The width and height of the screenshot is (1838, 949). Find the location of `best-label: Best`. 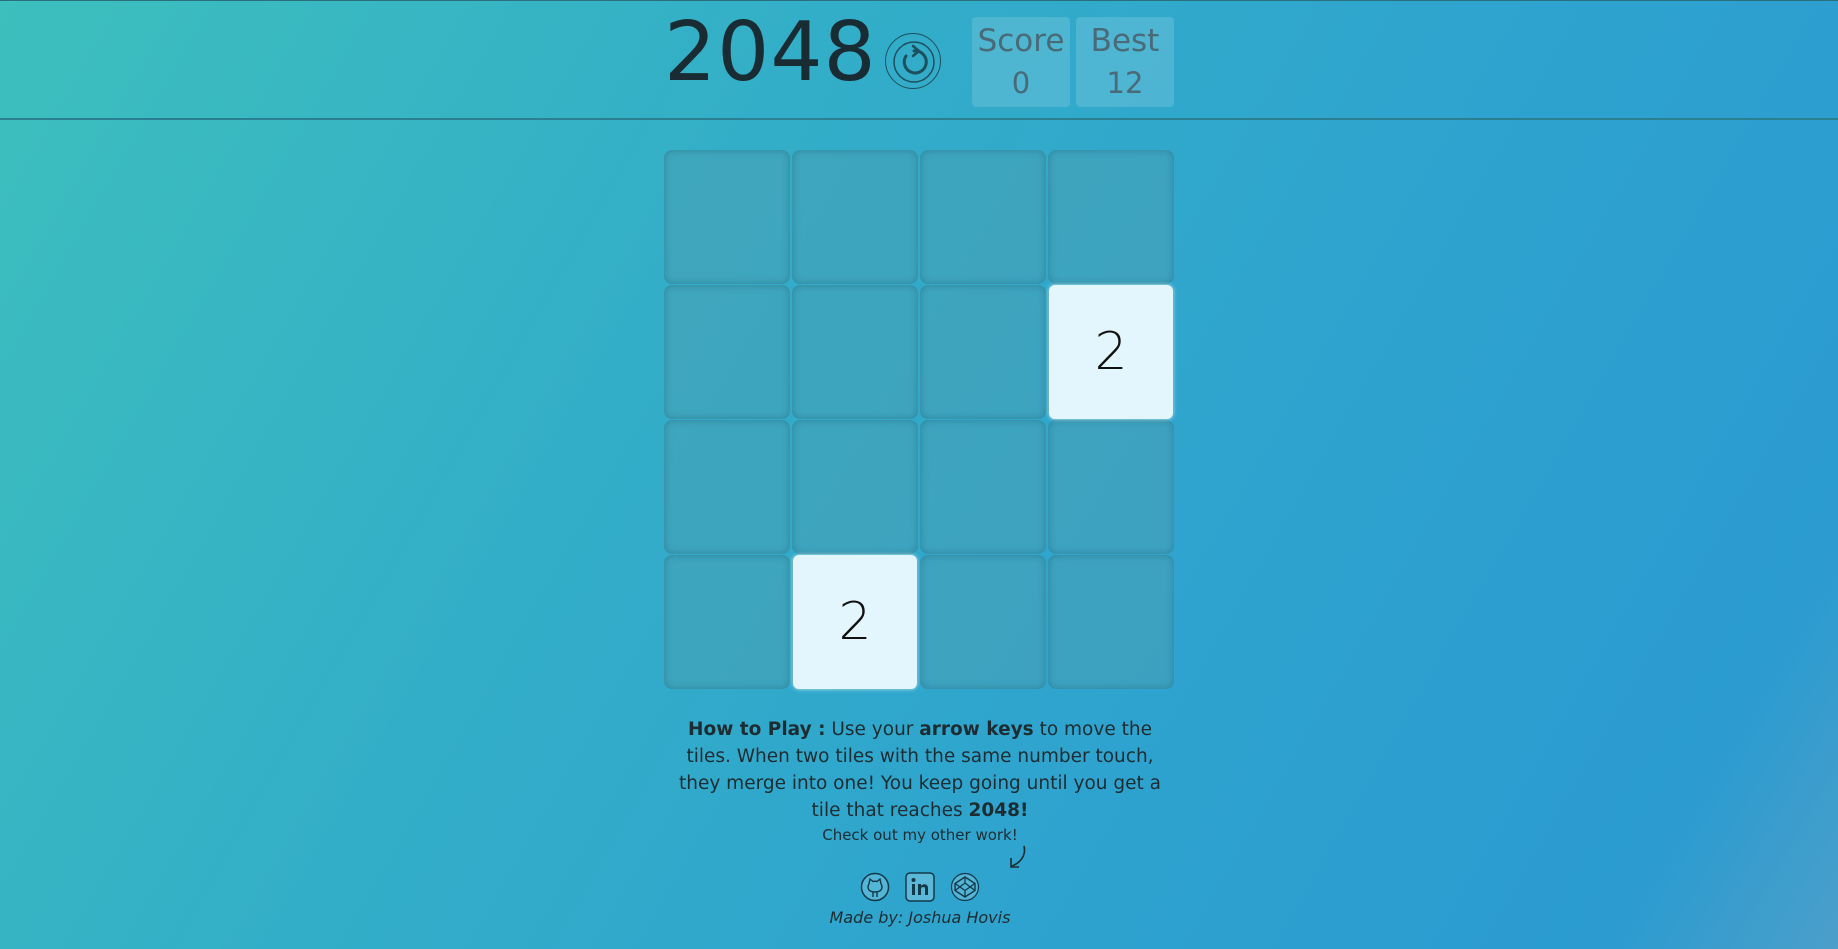

best-label: Best is located at coordinates (1125, 41).